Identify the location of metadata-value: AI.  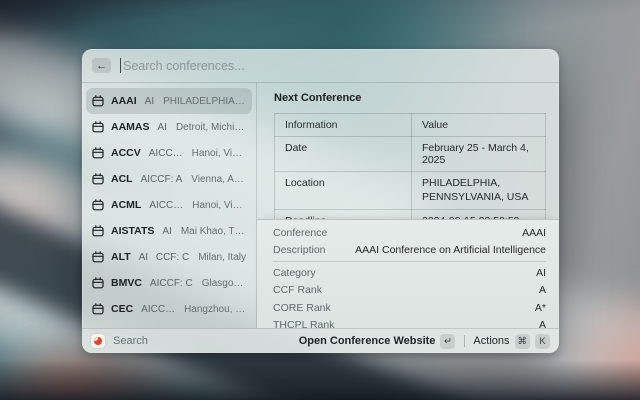
(541, 272).